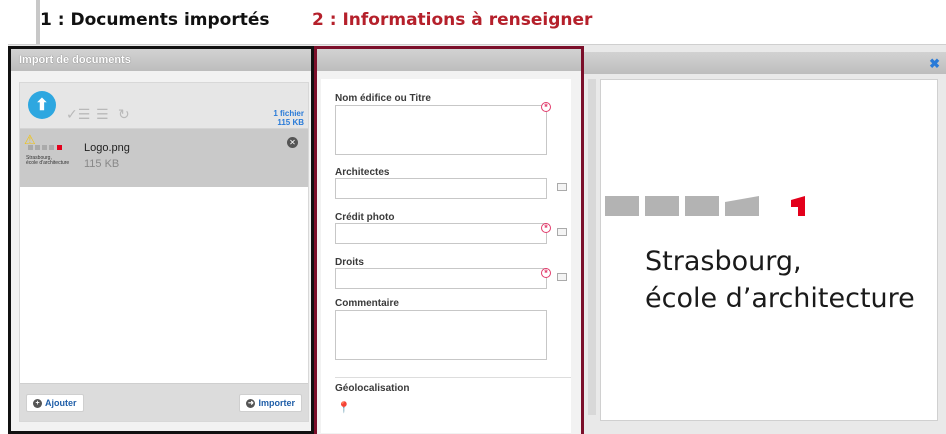  I want to click on add-icon: +, so click(37, 403).